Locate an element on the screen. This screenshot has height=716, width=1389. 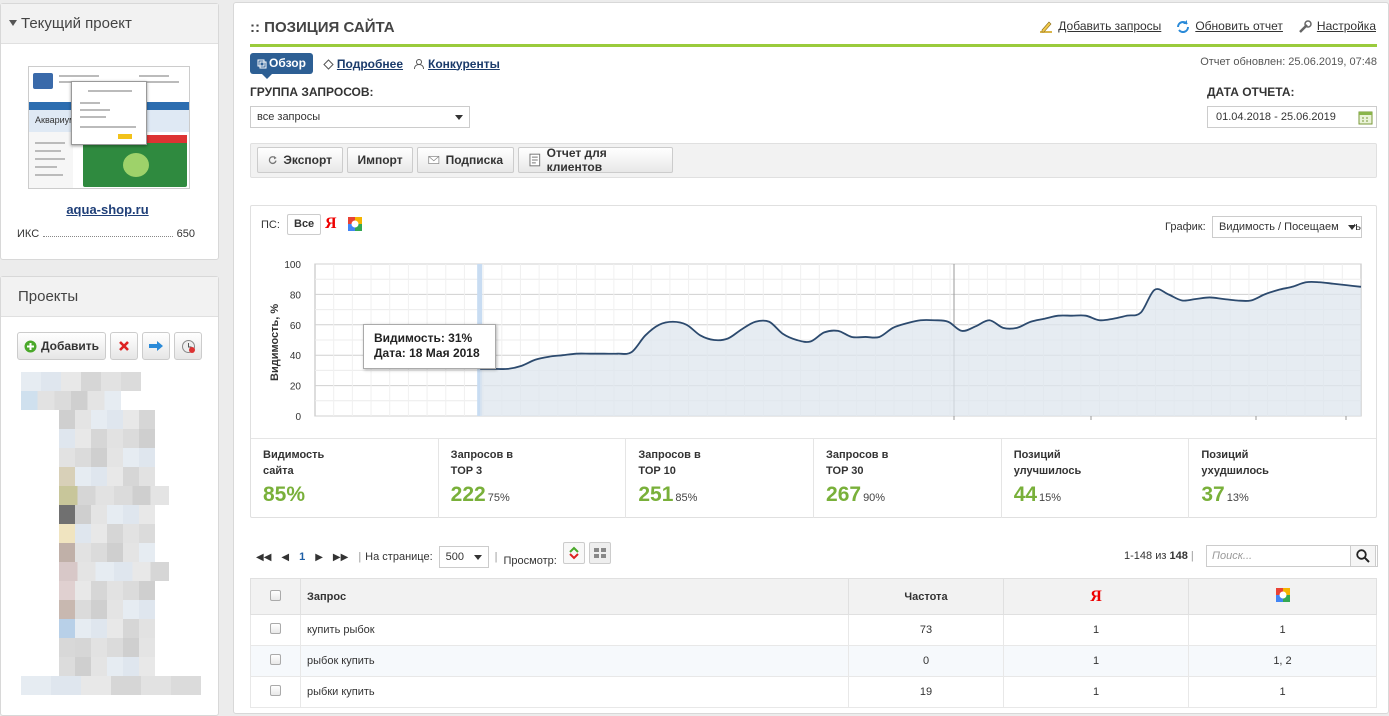
last-page-icon: ▶▶ is located at coordinates (340, 557).